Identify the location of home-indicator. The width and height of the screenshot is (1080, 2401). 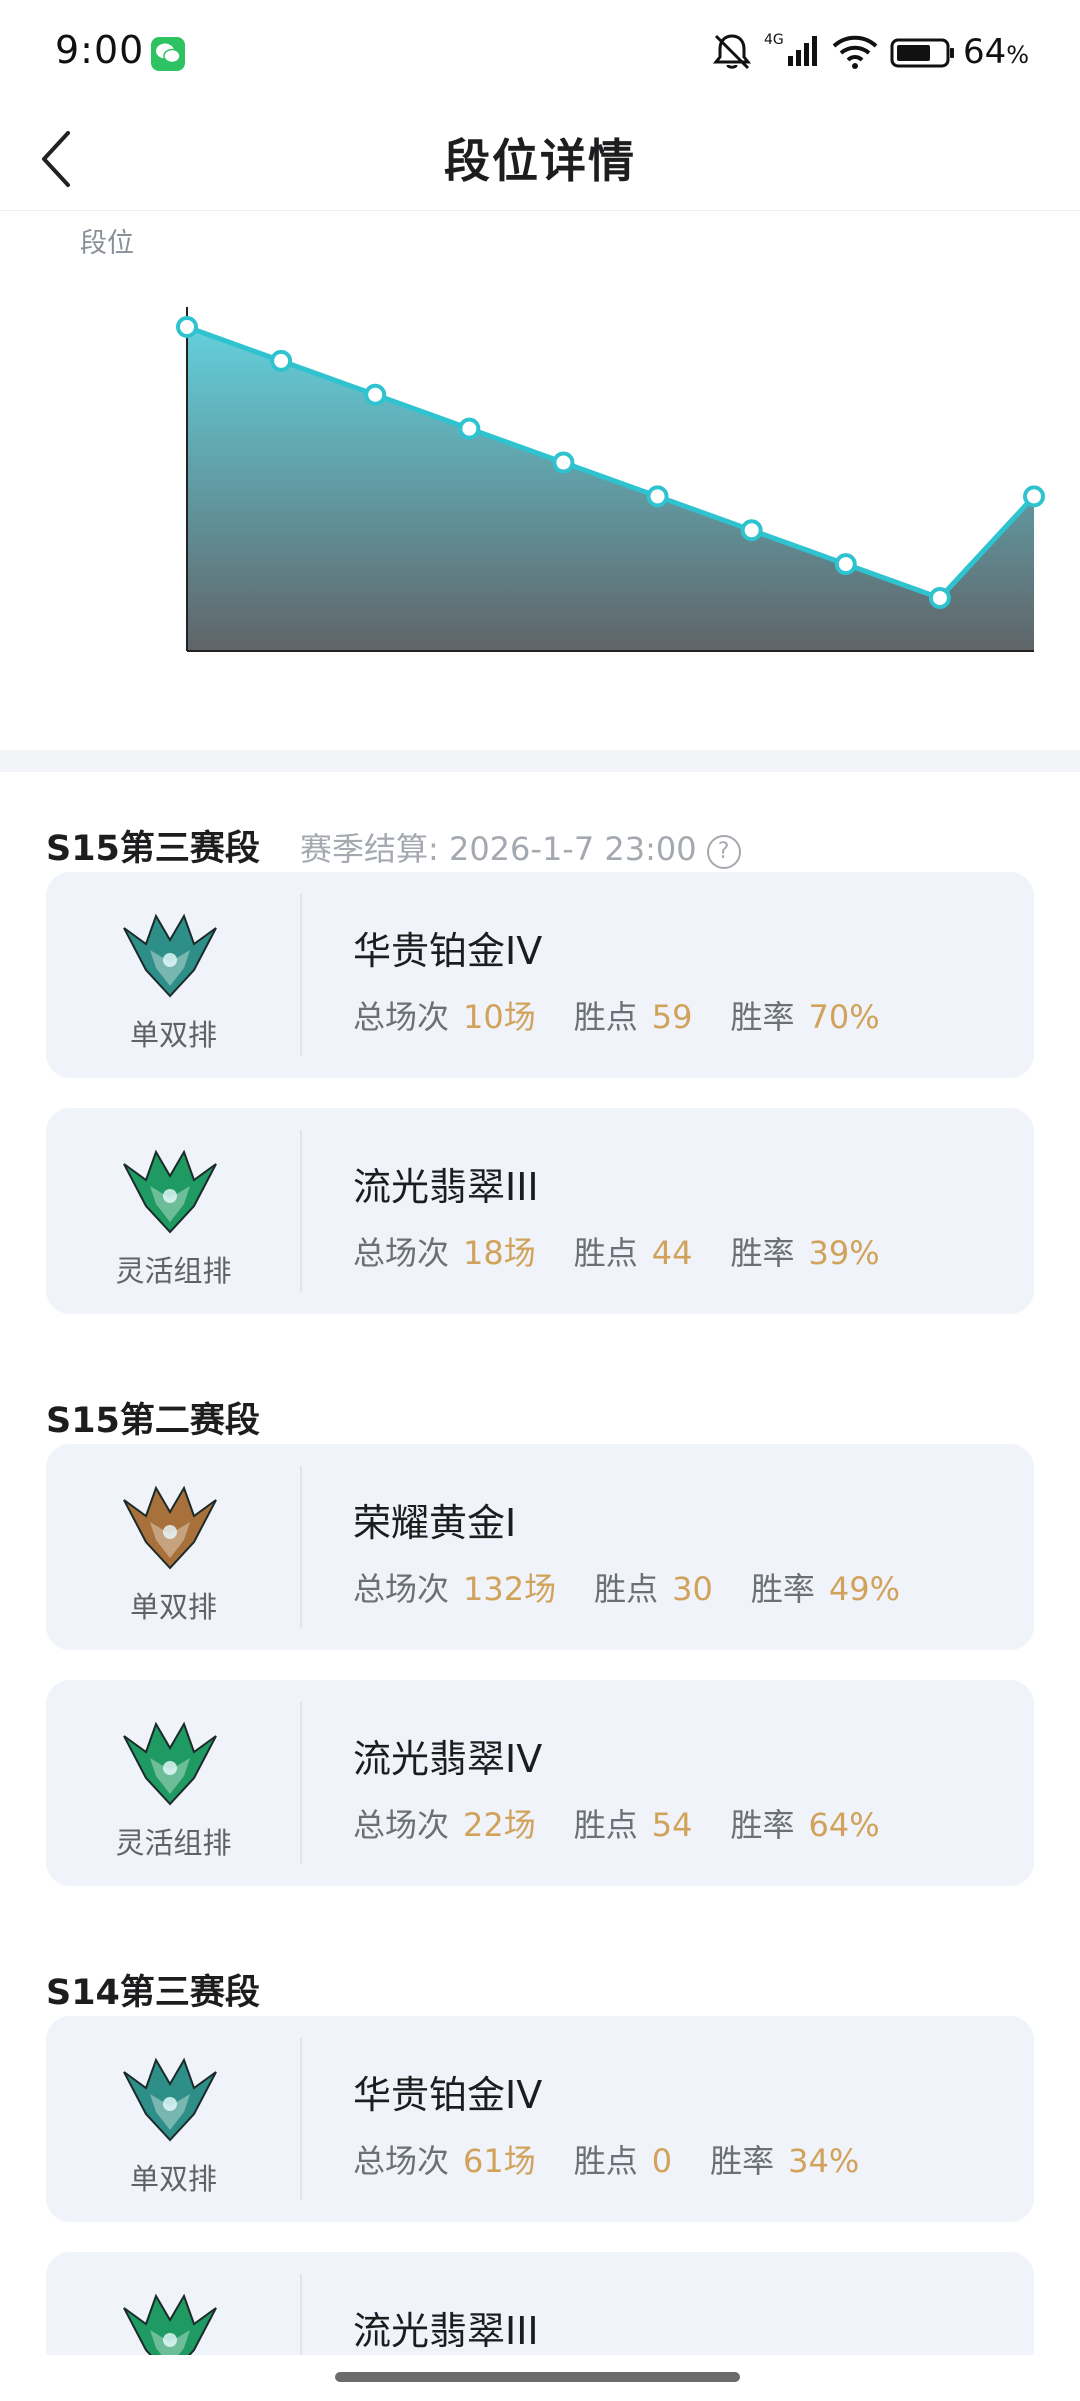
(537, 2377).